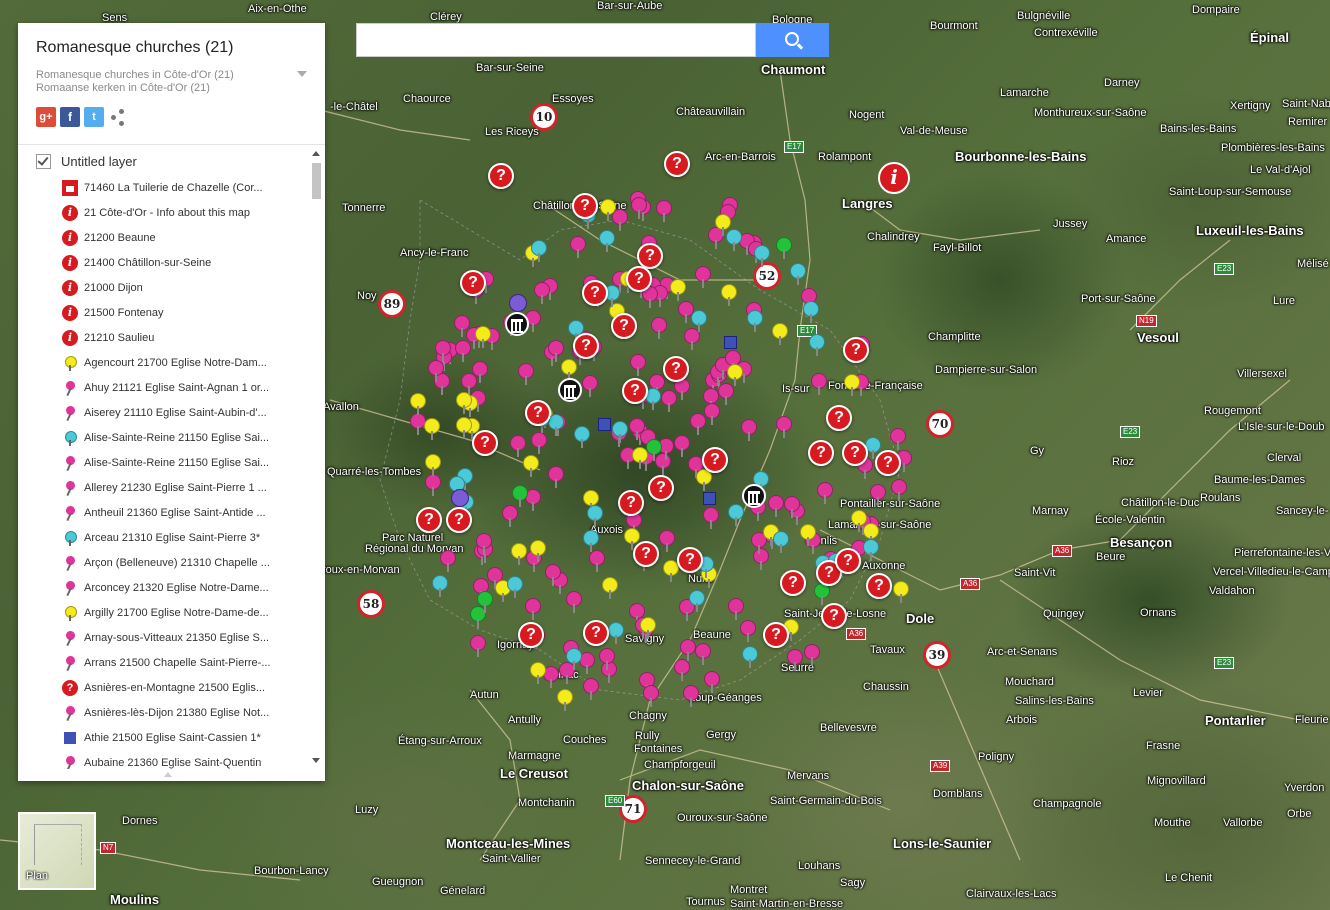  I want to click on facebook-icon: f, so click(70, 117).